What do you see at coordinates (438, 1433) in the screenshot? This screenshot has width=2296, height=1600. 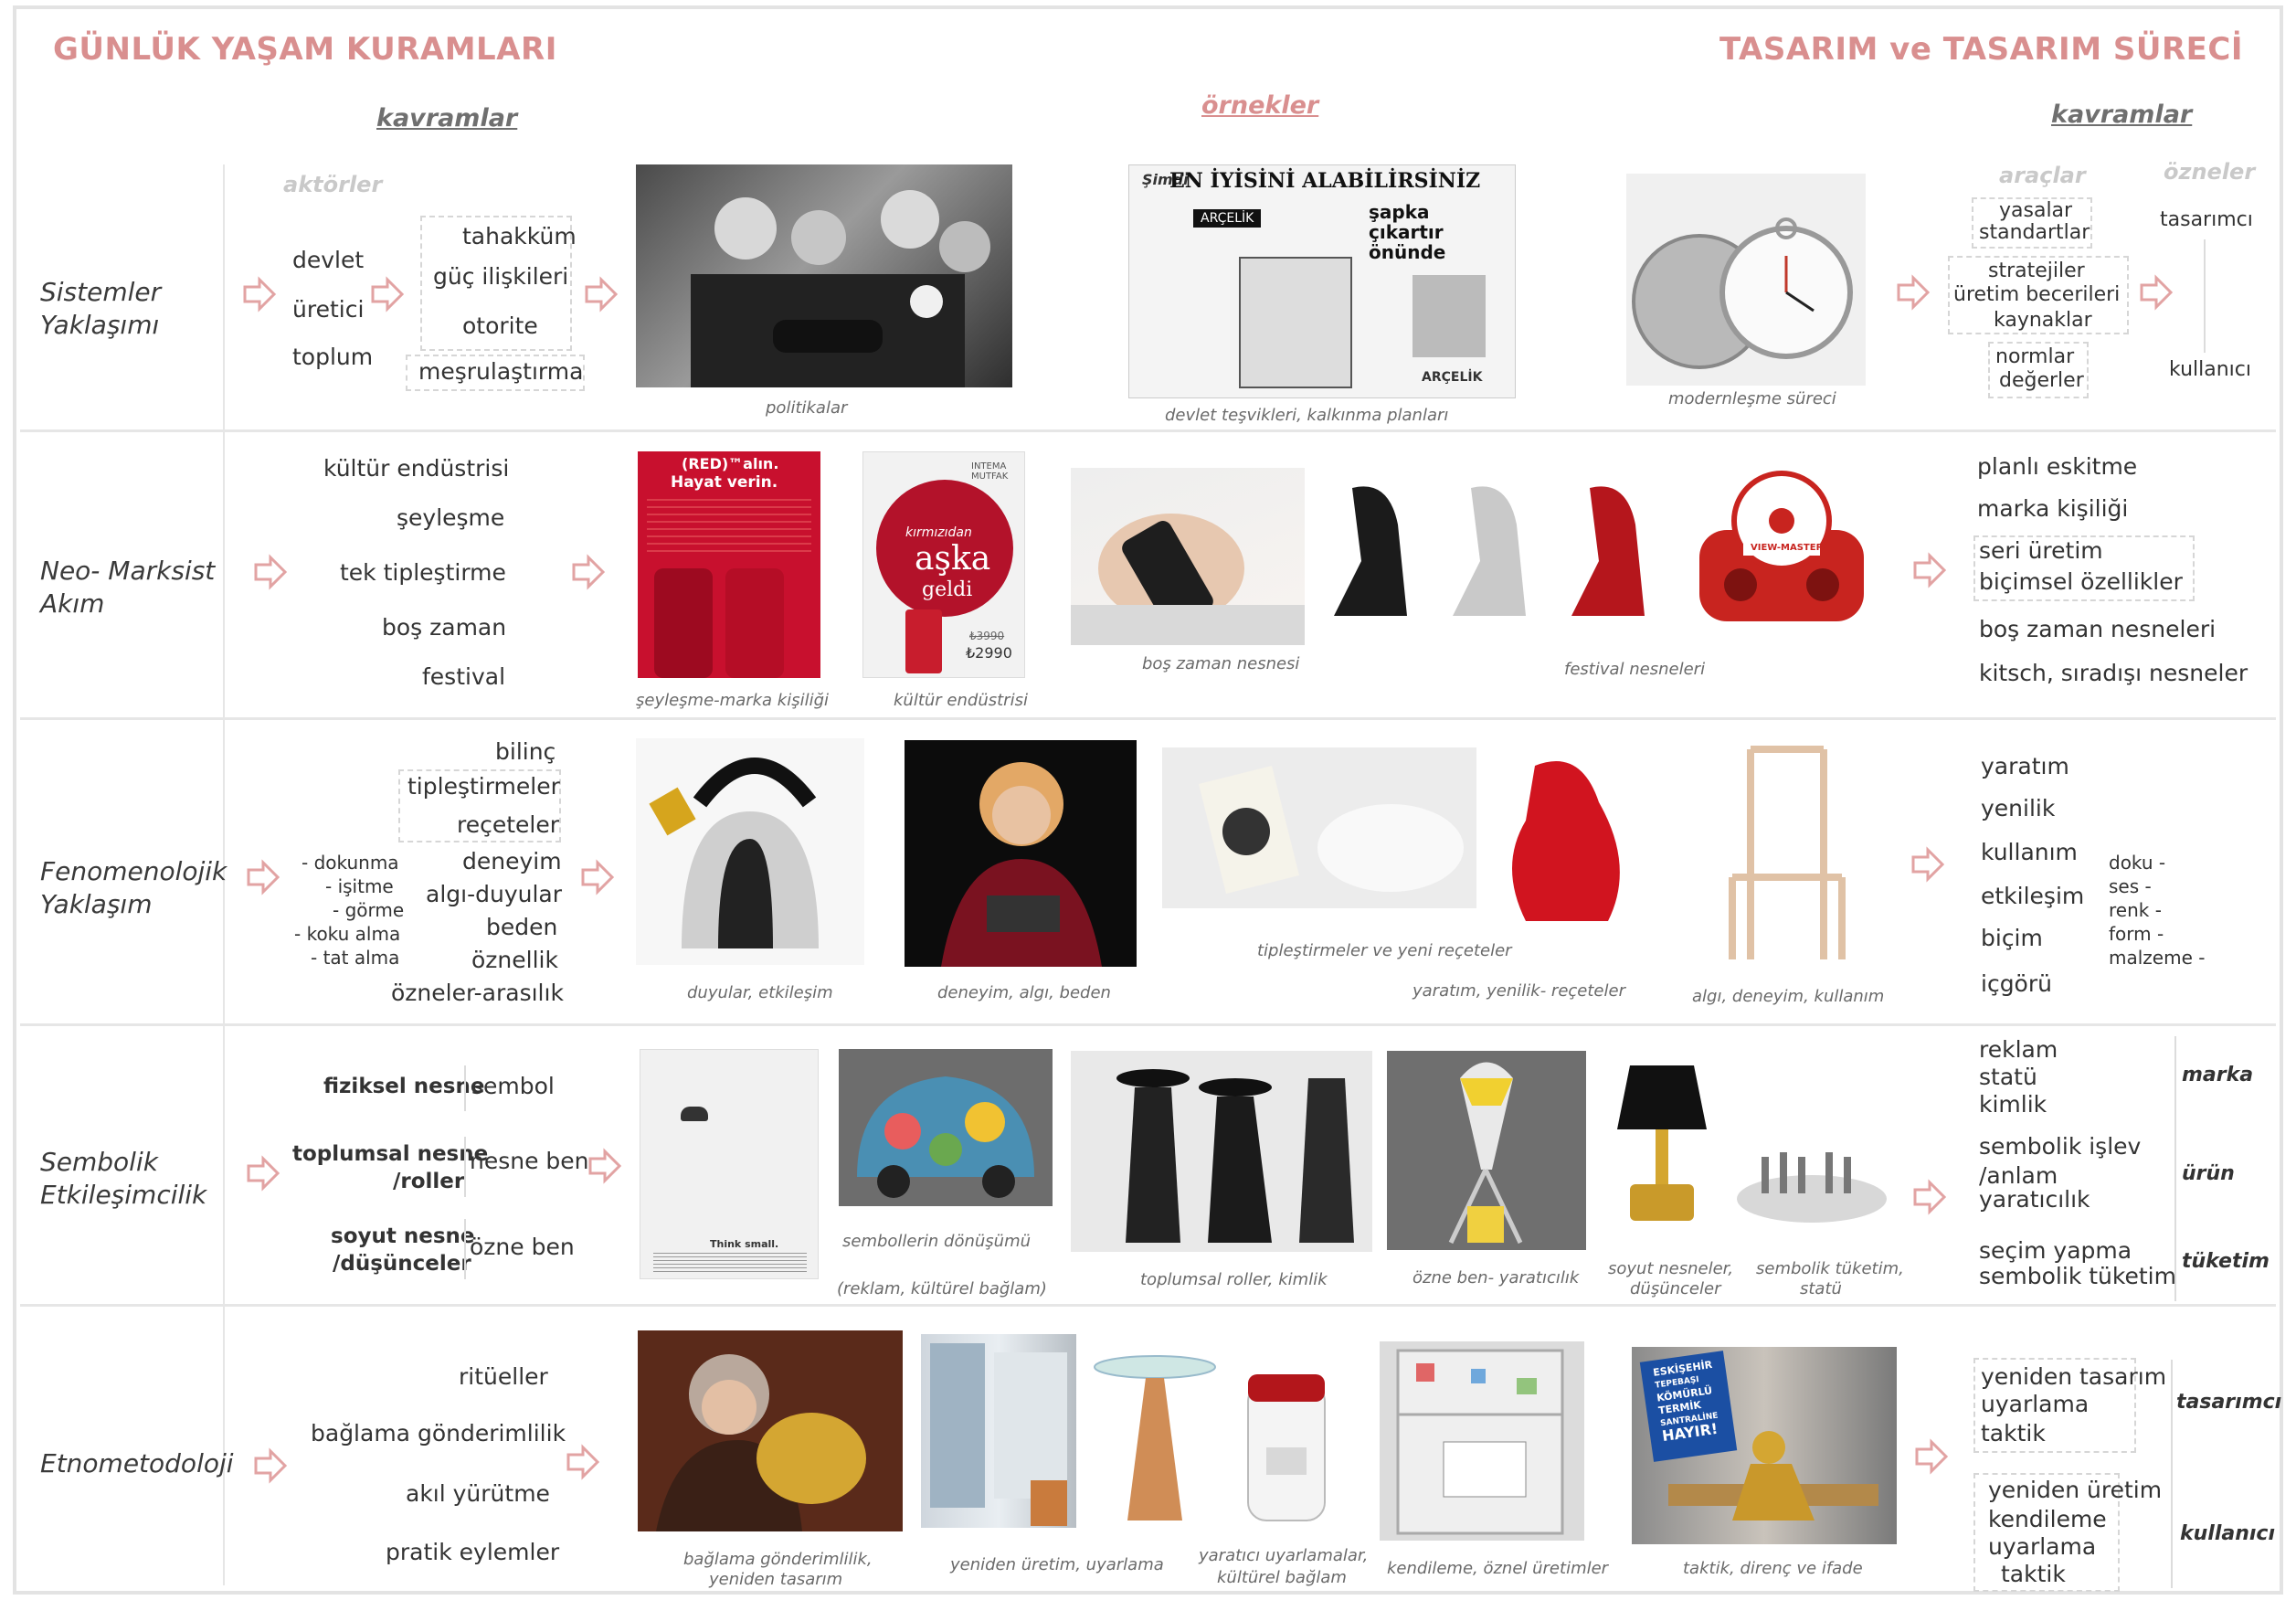 I see `concept-baglama-gonderimlilik: bağlama gönderimlilik` at bounding box center [438, 1433].